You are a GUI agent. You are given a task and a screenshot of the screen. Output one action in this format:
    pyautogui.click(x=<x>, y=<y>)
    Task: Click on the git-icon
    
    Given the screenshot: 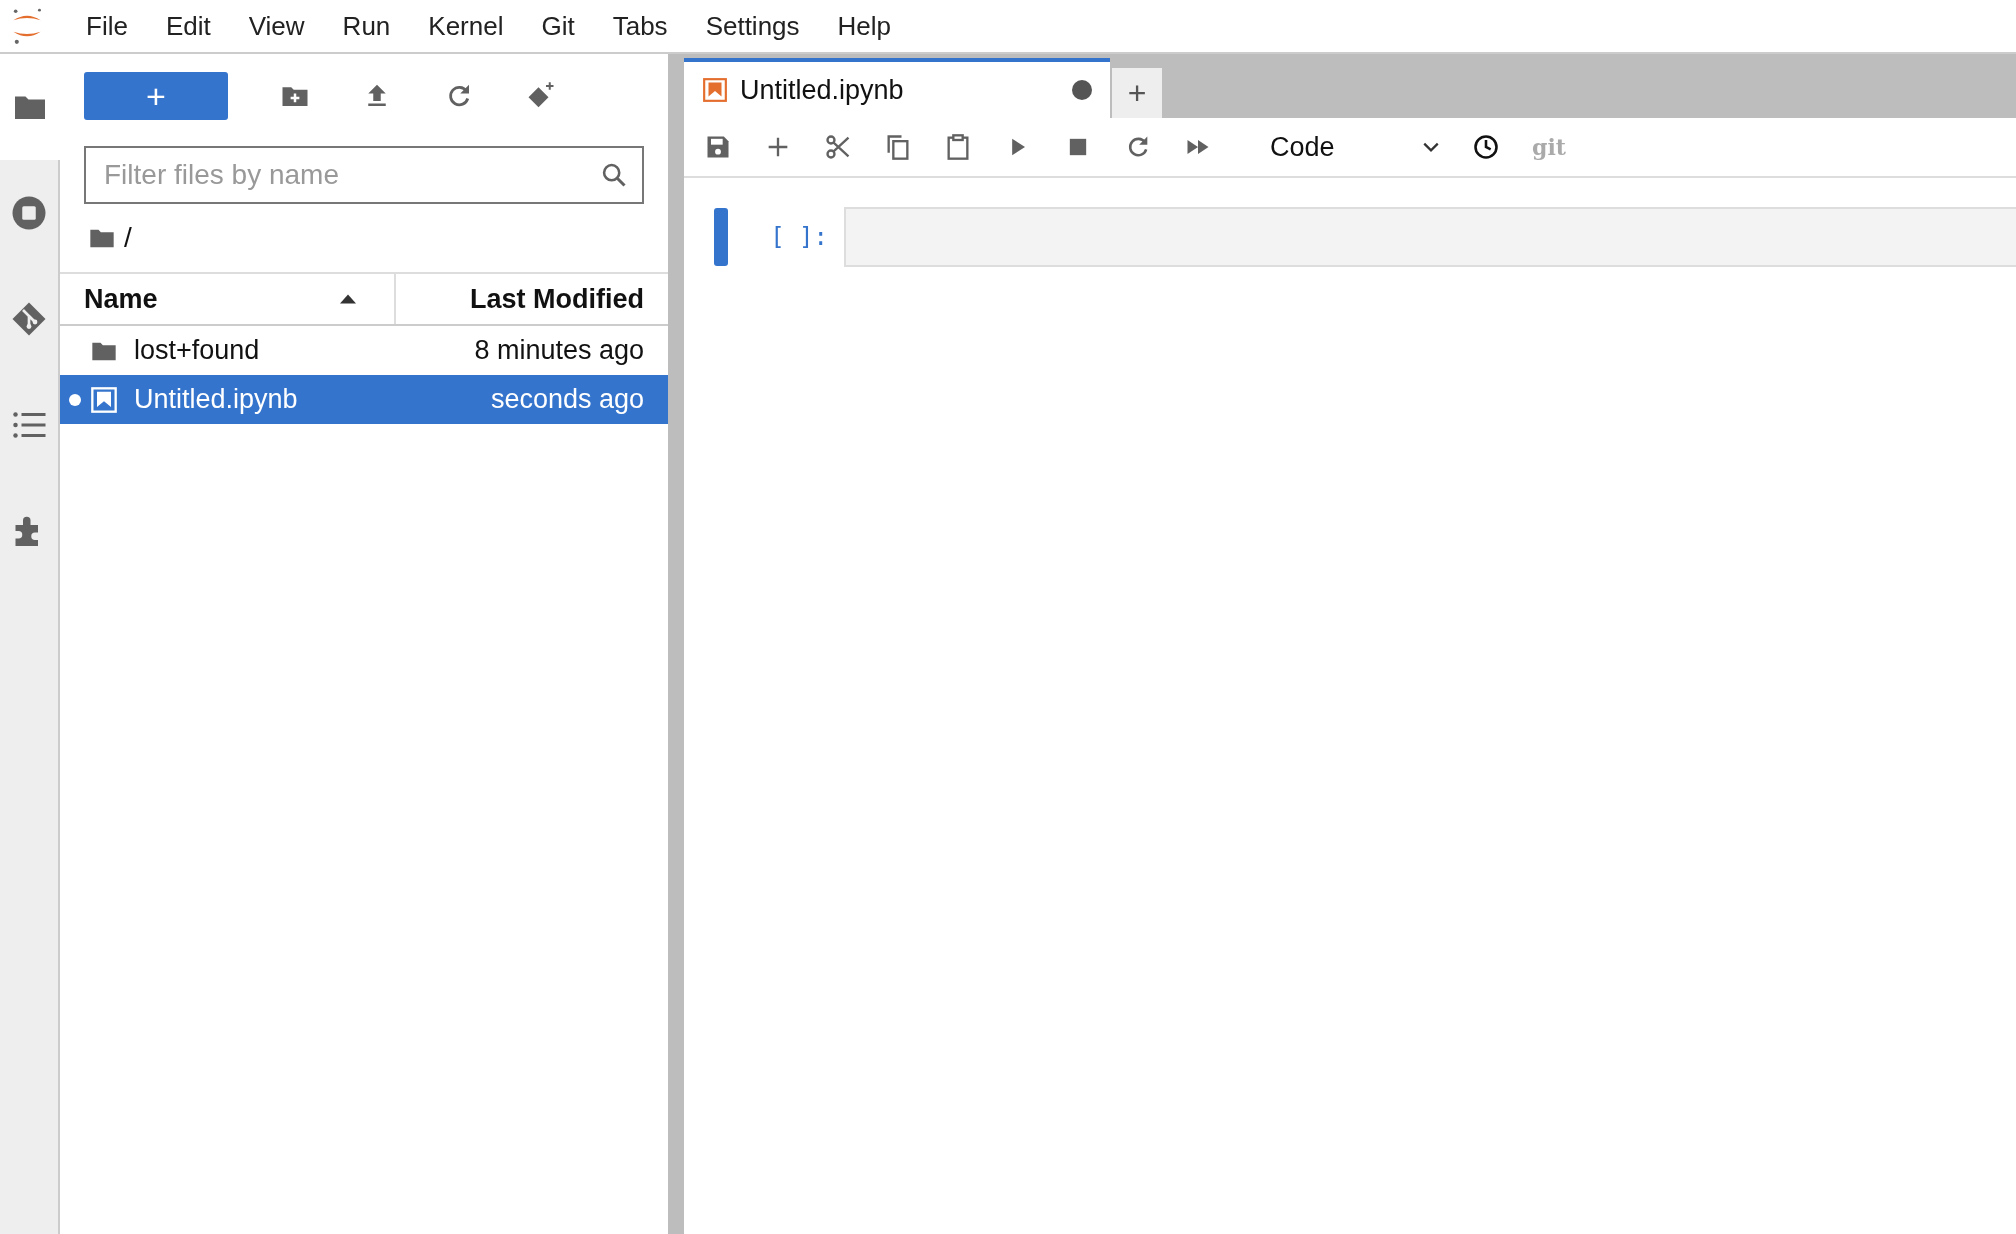 What is the action you would take?
    pyautogui.click(x=29, y=319)
    